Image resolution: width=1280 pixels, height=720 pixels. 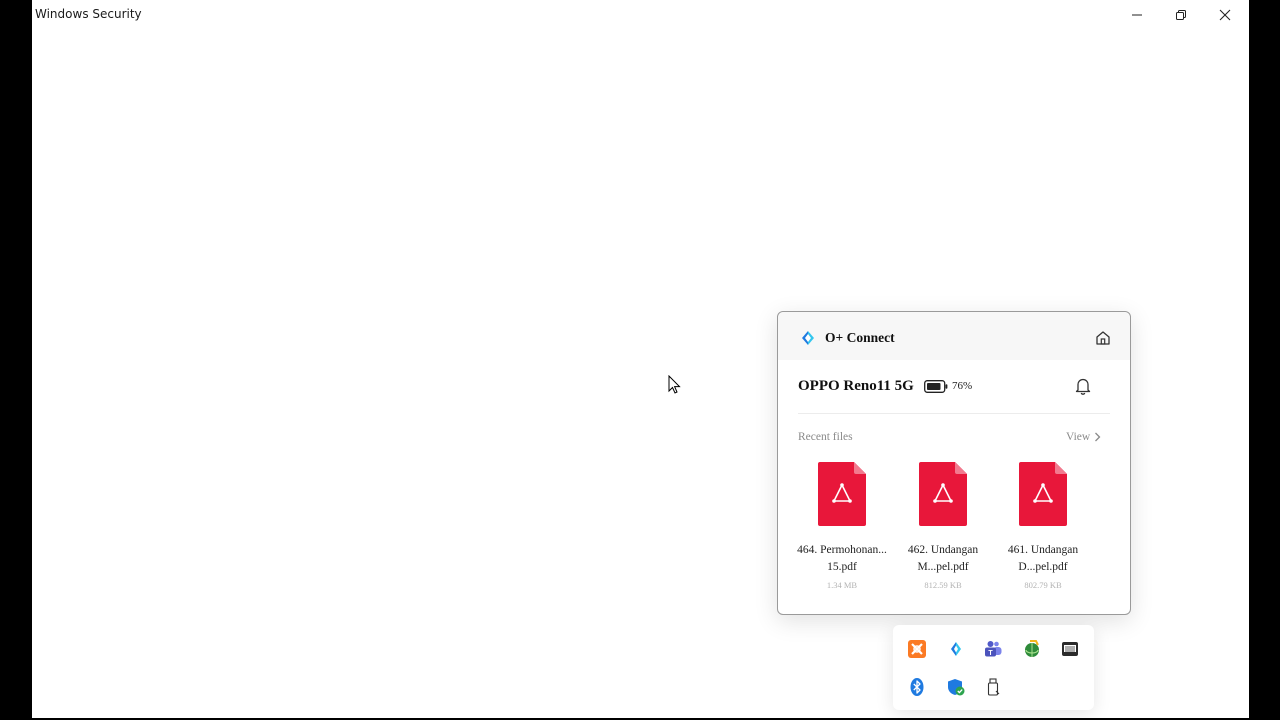 What do you see at coordinates (994, 687) in the screenshot?
I see `usb-drive-icon` at bounding box center [994, 687].